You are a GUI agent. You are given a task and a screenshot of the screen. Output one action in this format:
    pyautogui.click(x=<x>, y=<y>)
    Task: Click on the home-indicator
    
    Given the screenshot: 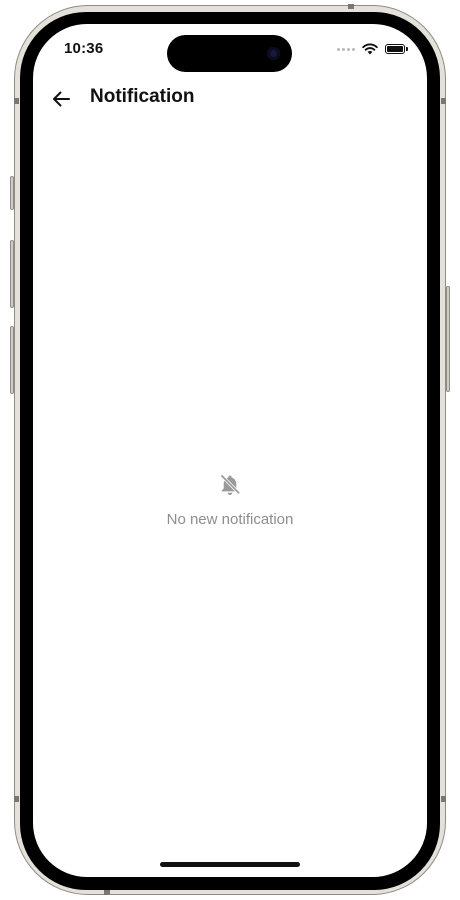 What is the action you would take?
    pyautogui.click(x=230, y=864)
    